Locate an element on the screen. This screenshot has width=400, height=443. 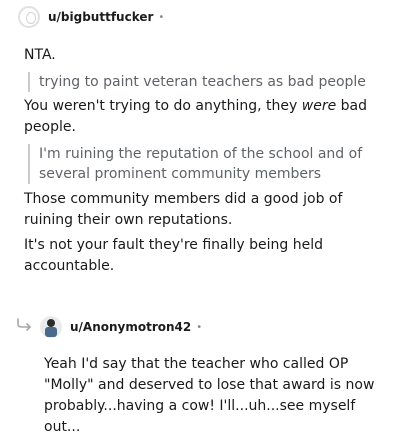
emphasis-text: were is located at coordinates (319, 106).